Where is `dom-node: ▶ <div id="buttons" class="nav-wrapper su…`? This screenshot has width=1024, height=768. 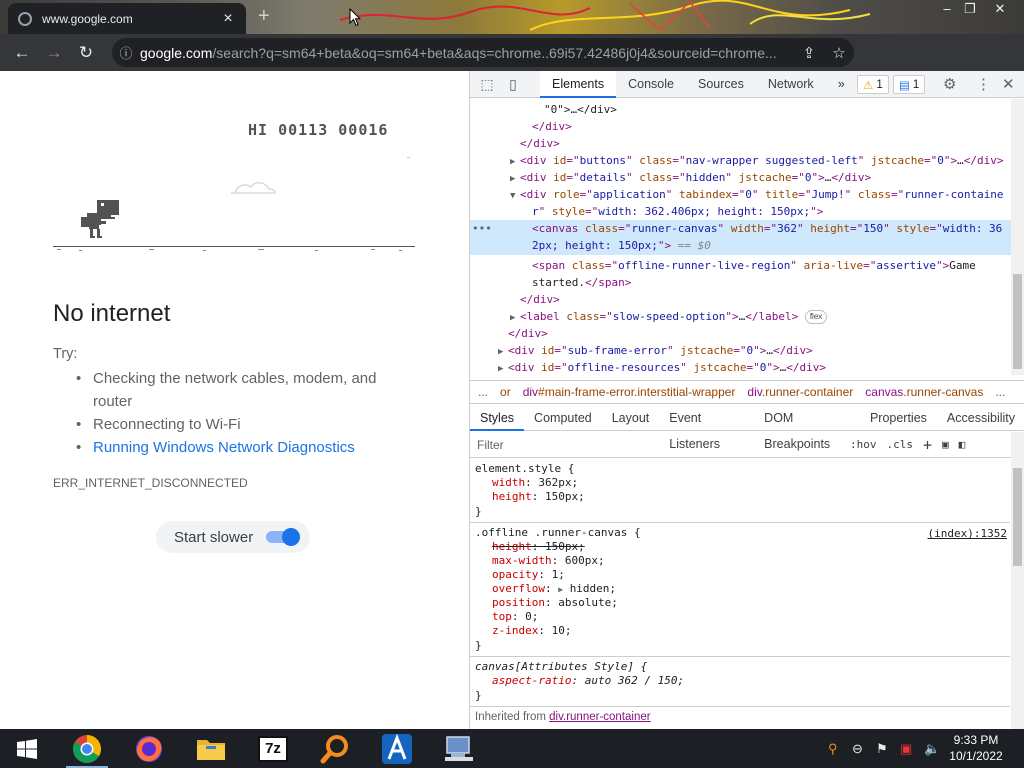
dom-node: ▶ <div id="buttons" class="nav-wrapper su… is located at coordinates (741, 160).